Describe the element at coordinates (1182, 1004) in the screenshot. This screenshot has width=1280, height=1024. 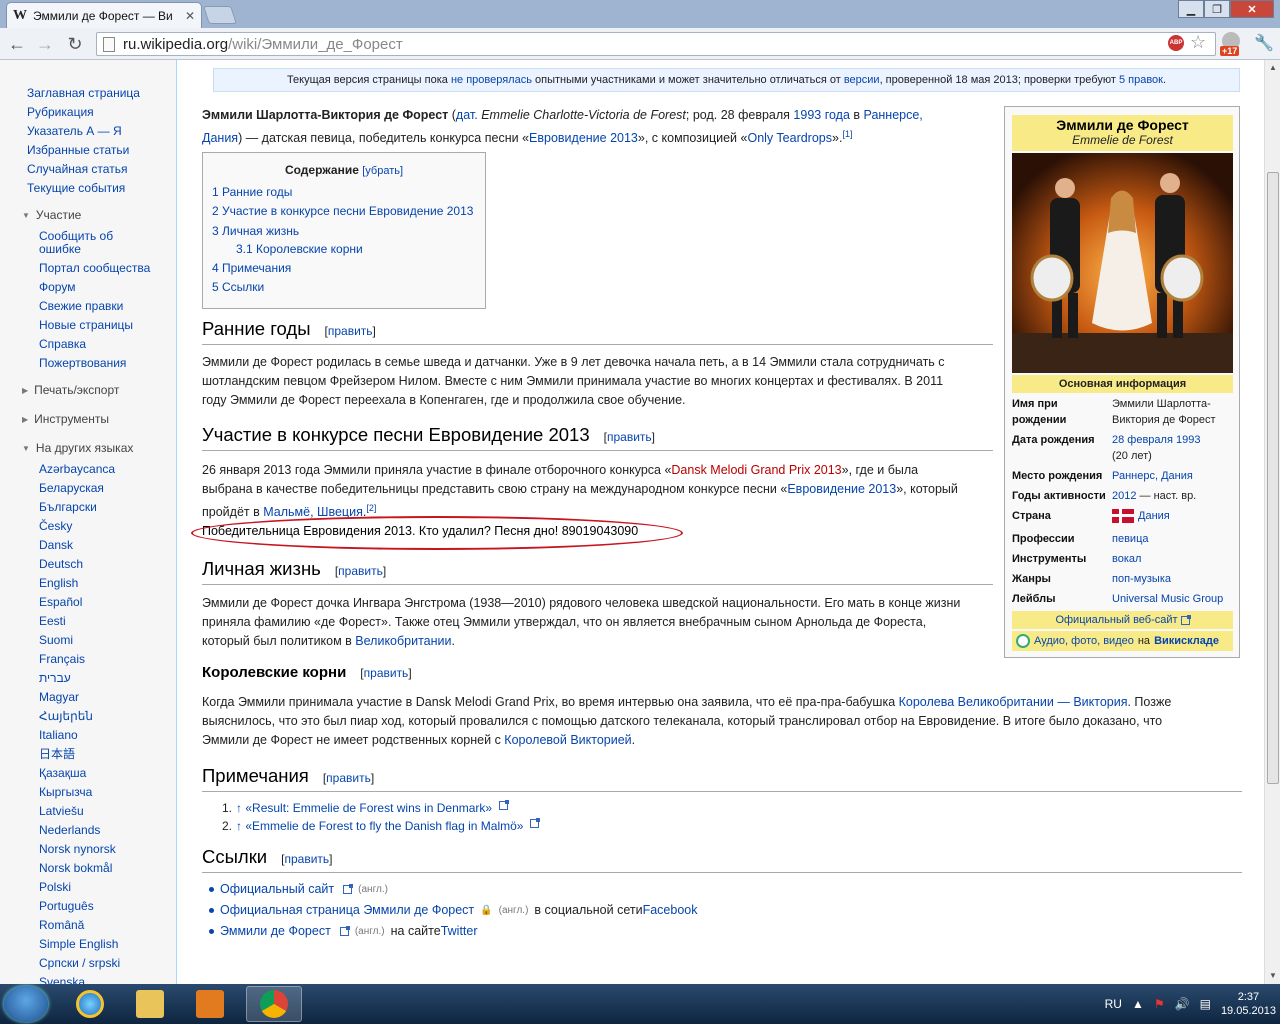
I see `volume-icon: 🔊` at that location.